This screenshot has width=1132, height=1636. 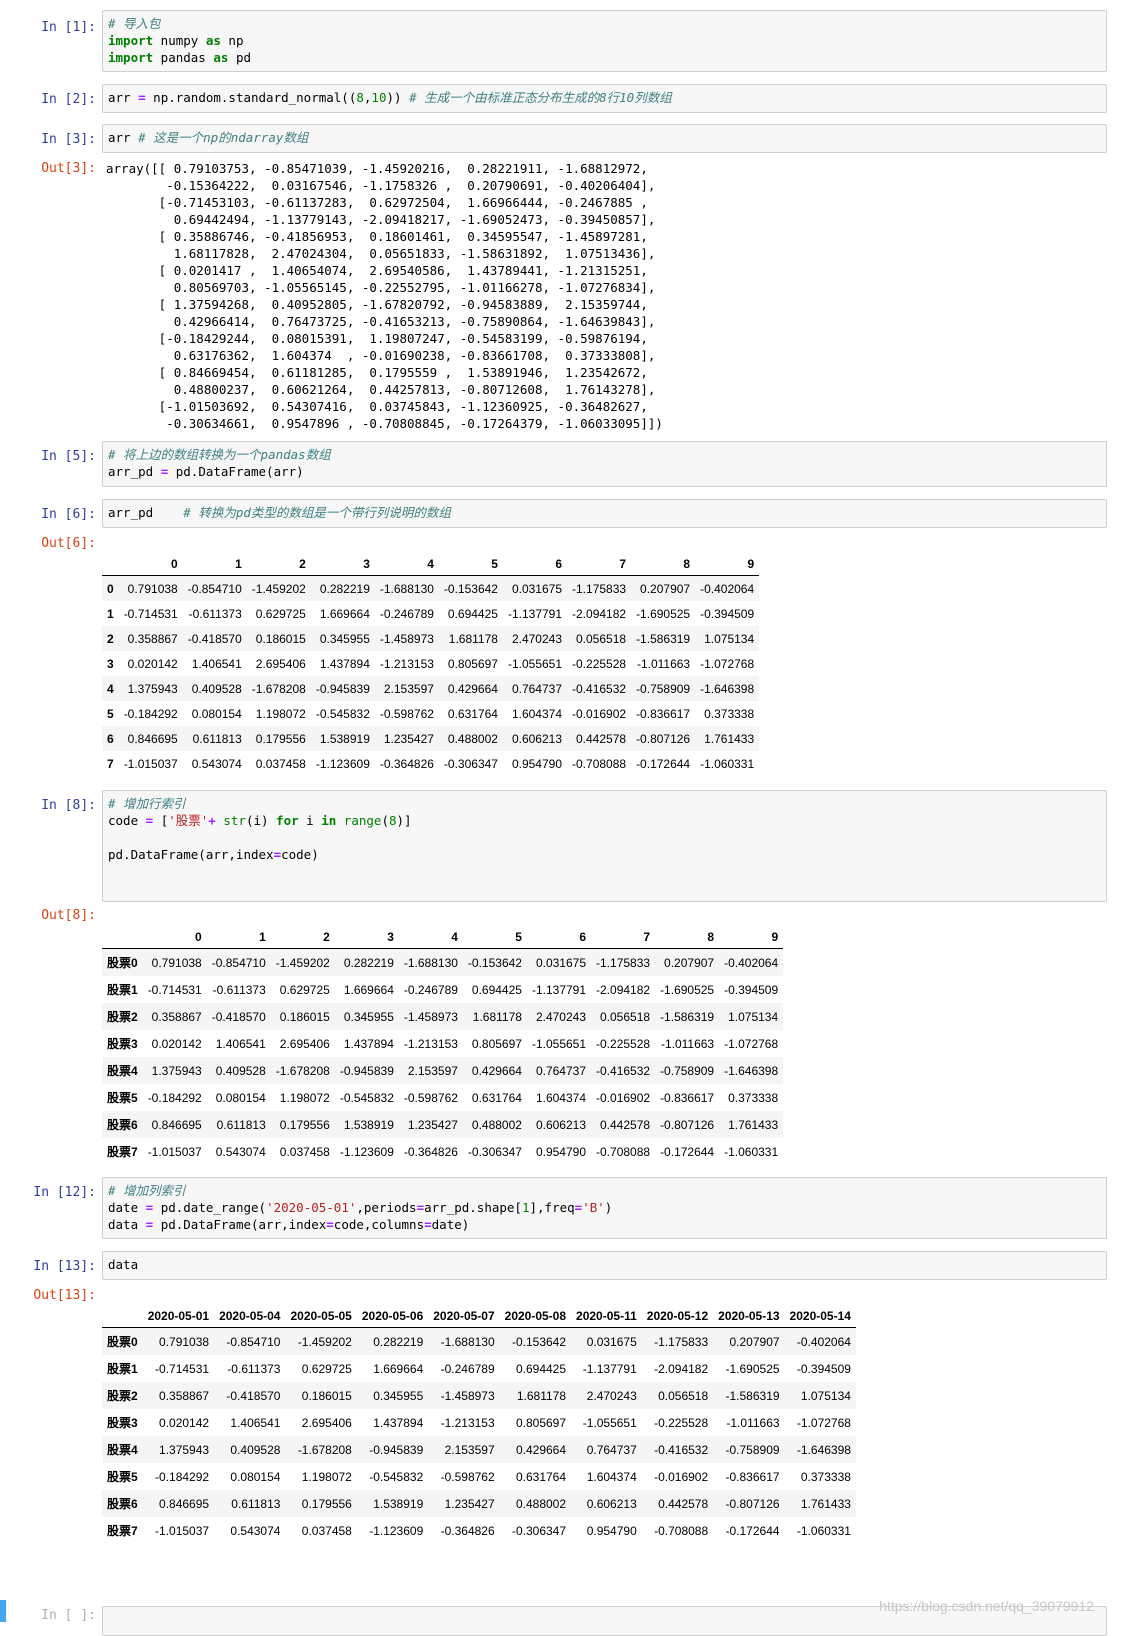 I want to click on table-cell: 0.488002, so click(x=472, y=738).